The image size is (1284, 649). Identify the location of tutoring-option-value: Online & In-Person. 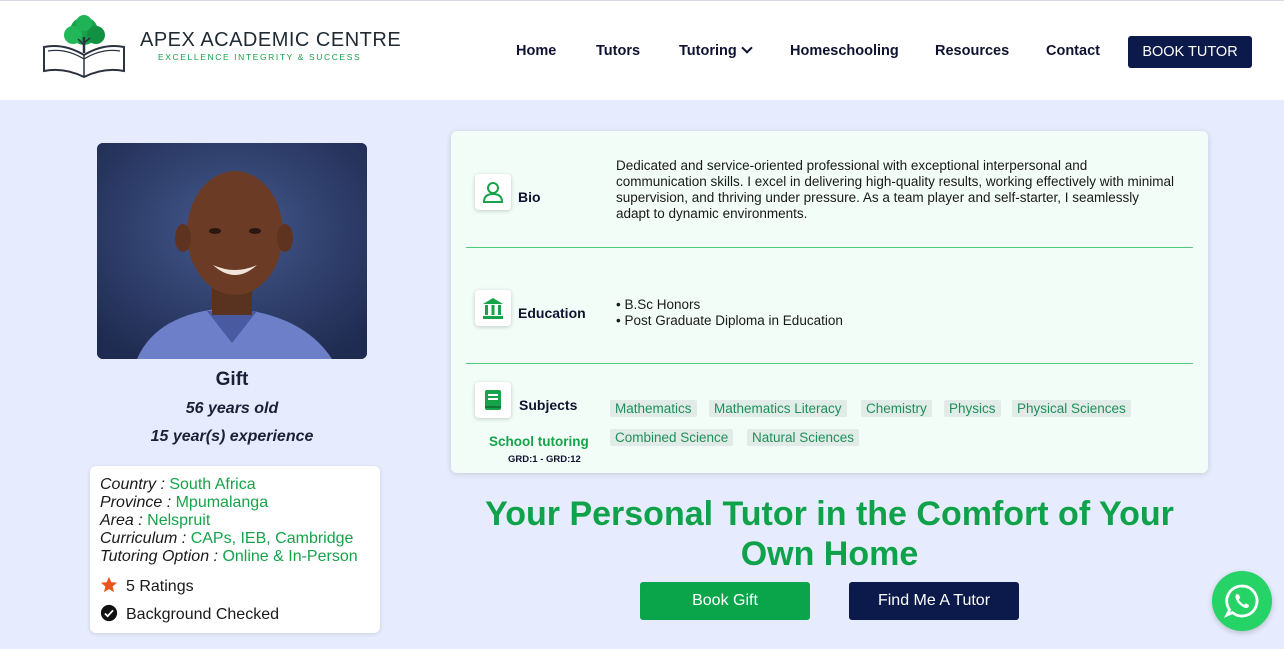
(290, 556).